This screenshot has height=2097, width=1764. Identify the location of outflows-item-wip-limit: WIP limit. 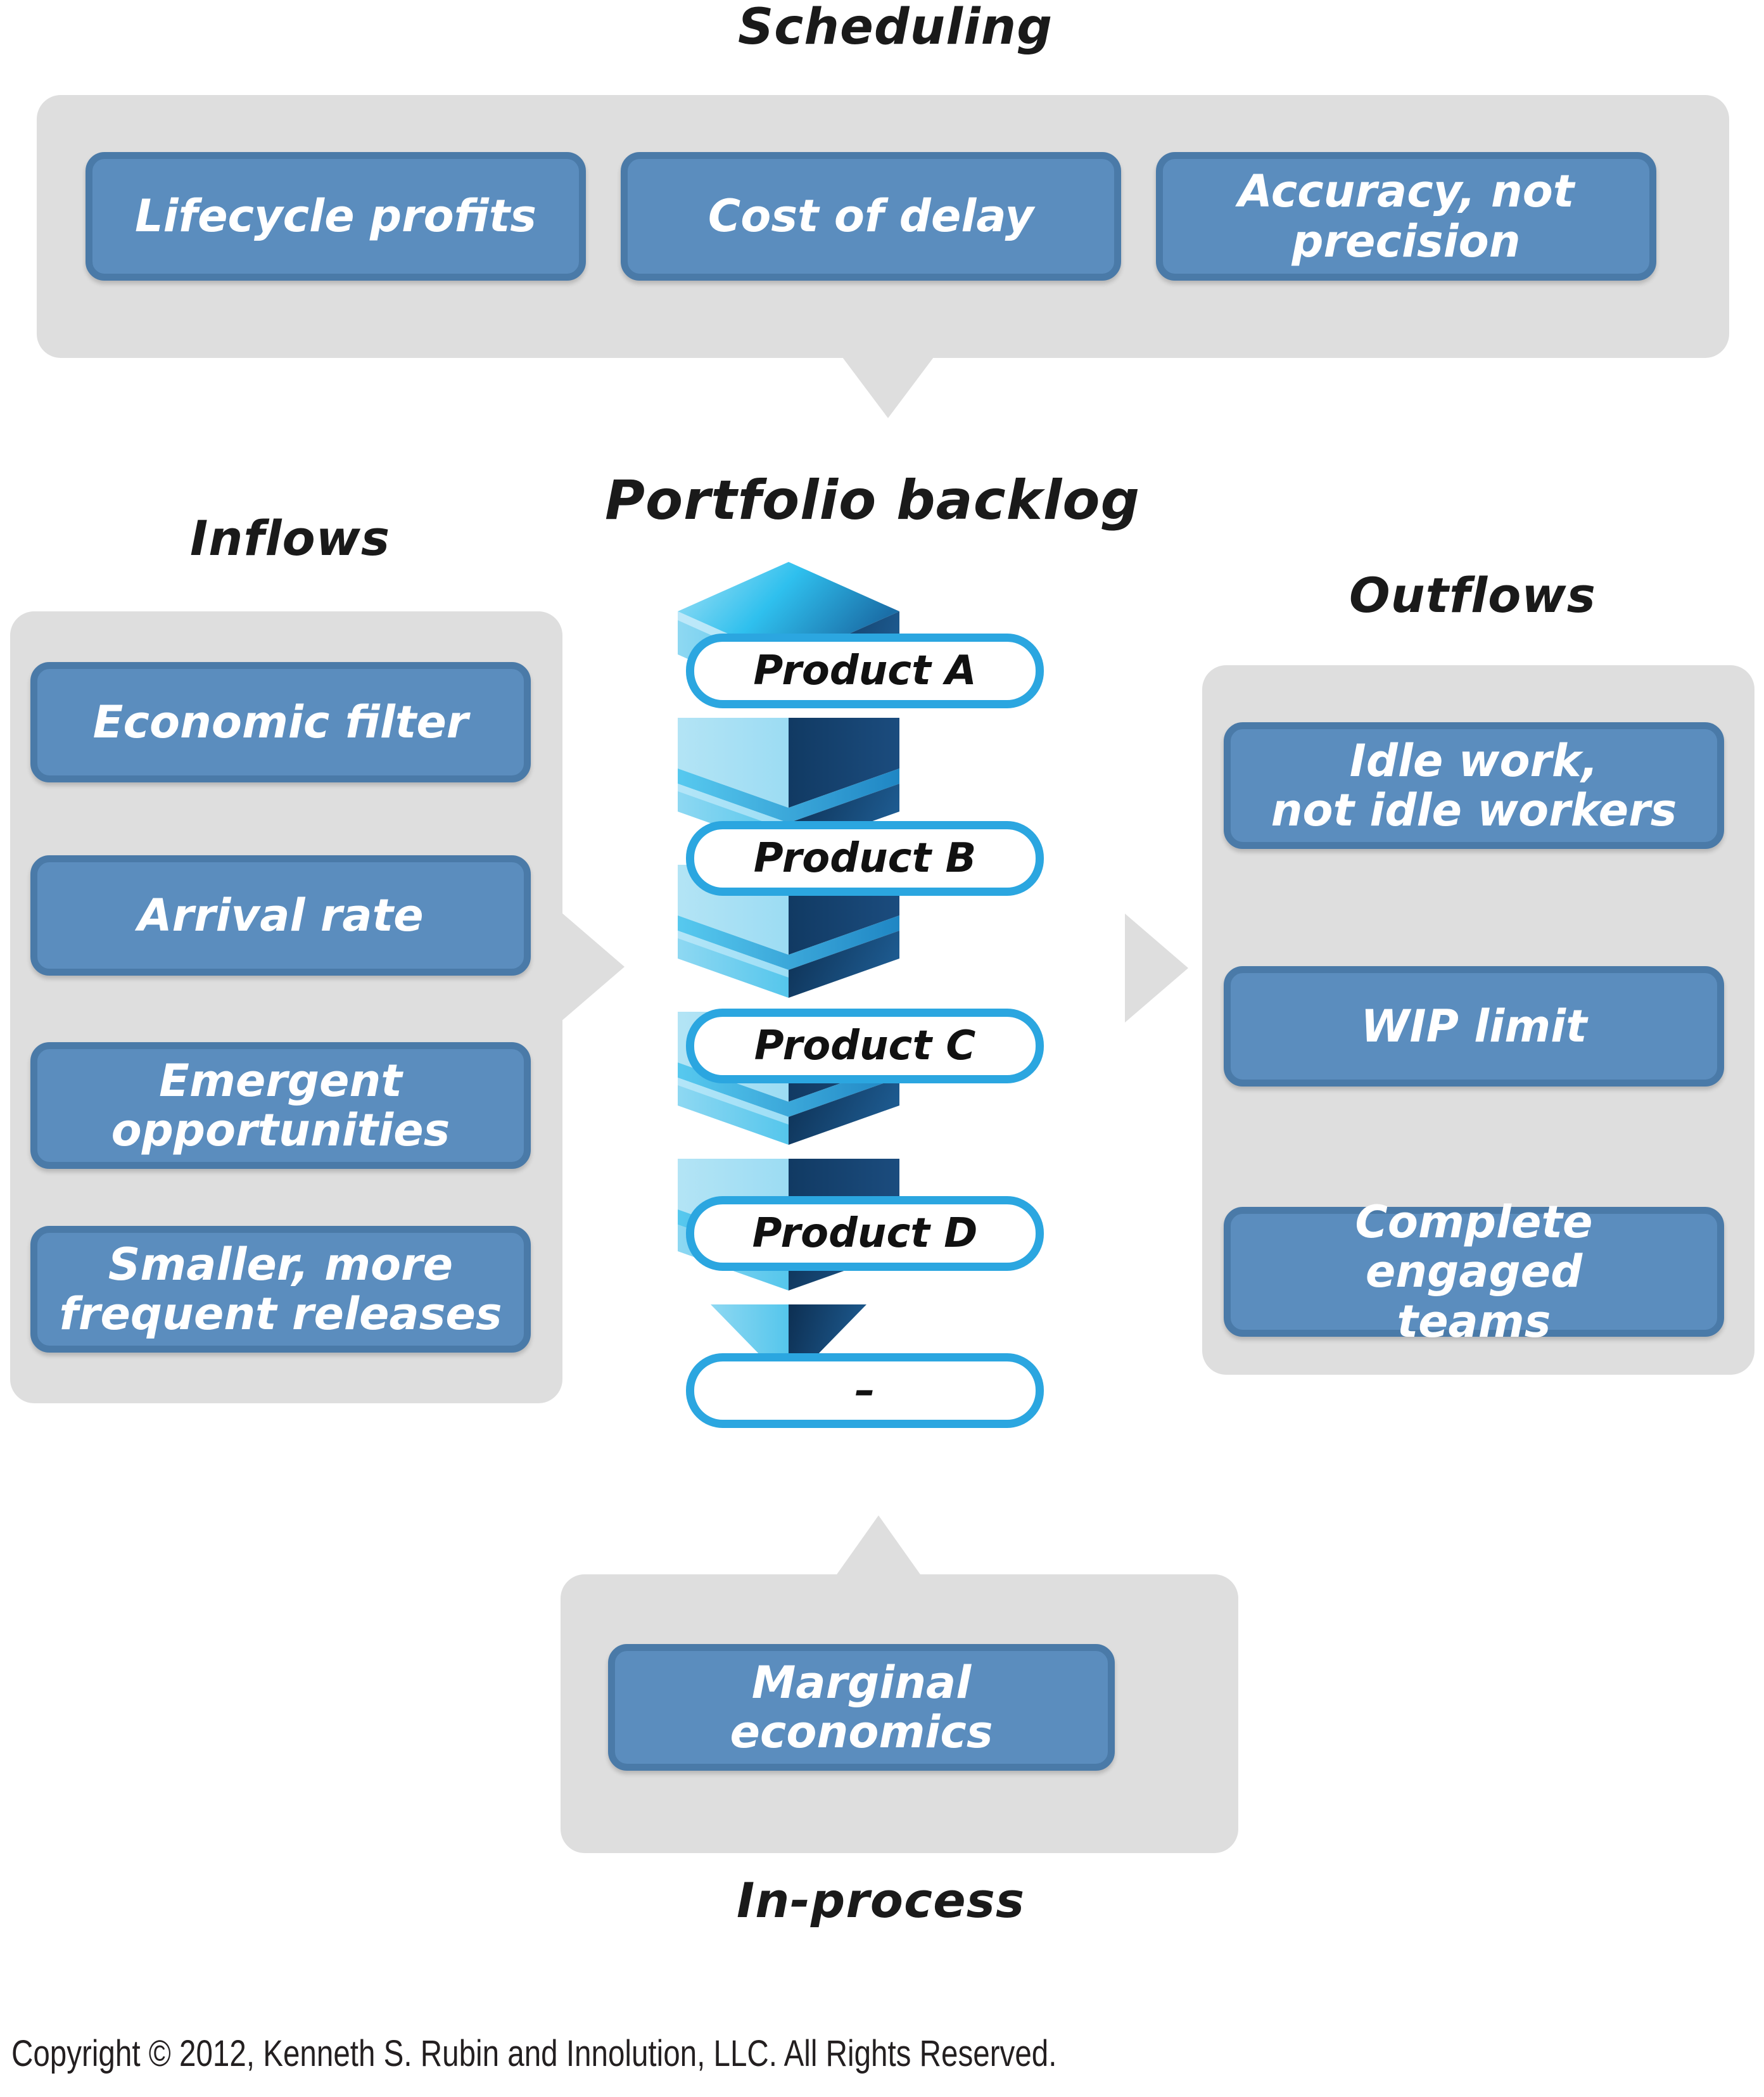
(1474, 1026).